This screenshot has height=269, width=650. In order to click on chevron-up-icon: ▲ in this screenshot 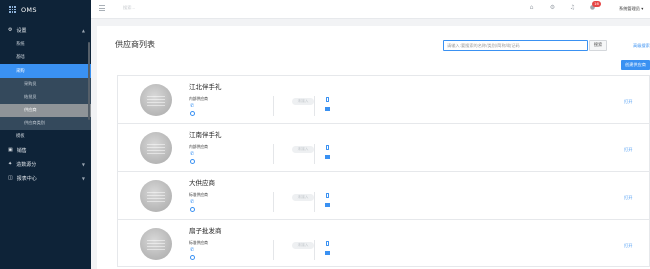, I will do `click(83, 30)`.